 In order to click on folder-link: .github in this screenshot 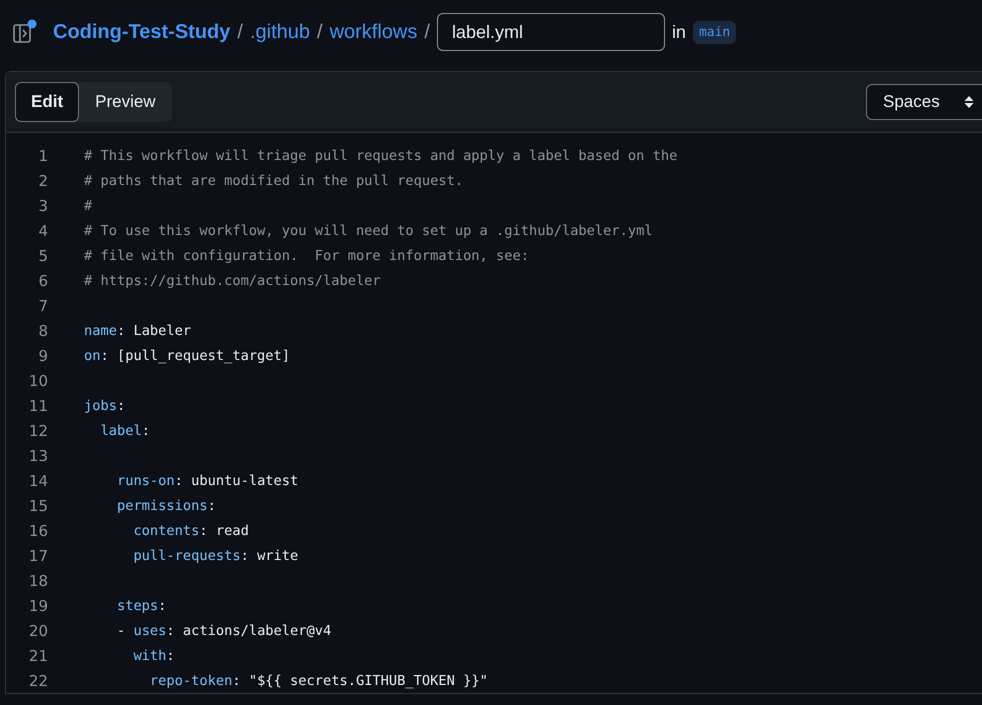, I will do `click(280, 32)`.